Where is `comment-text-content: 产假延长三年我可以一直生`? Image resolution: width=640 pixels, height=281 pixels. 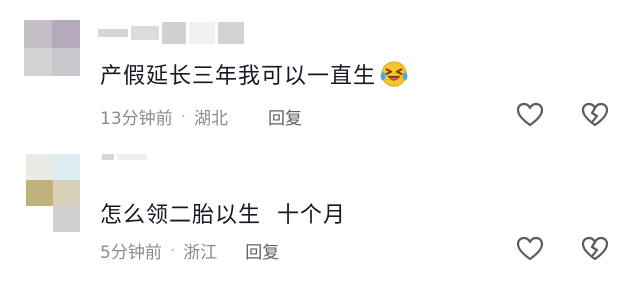 comment-text-content: 产假延长三年我可以一直生 is located at coordinates (238, 76).